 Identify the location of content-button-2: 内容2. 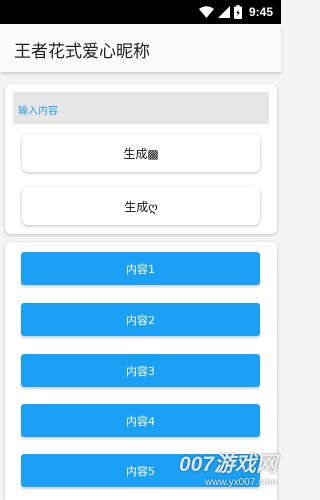
(140, 319).